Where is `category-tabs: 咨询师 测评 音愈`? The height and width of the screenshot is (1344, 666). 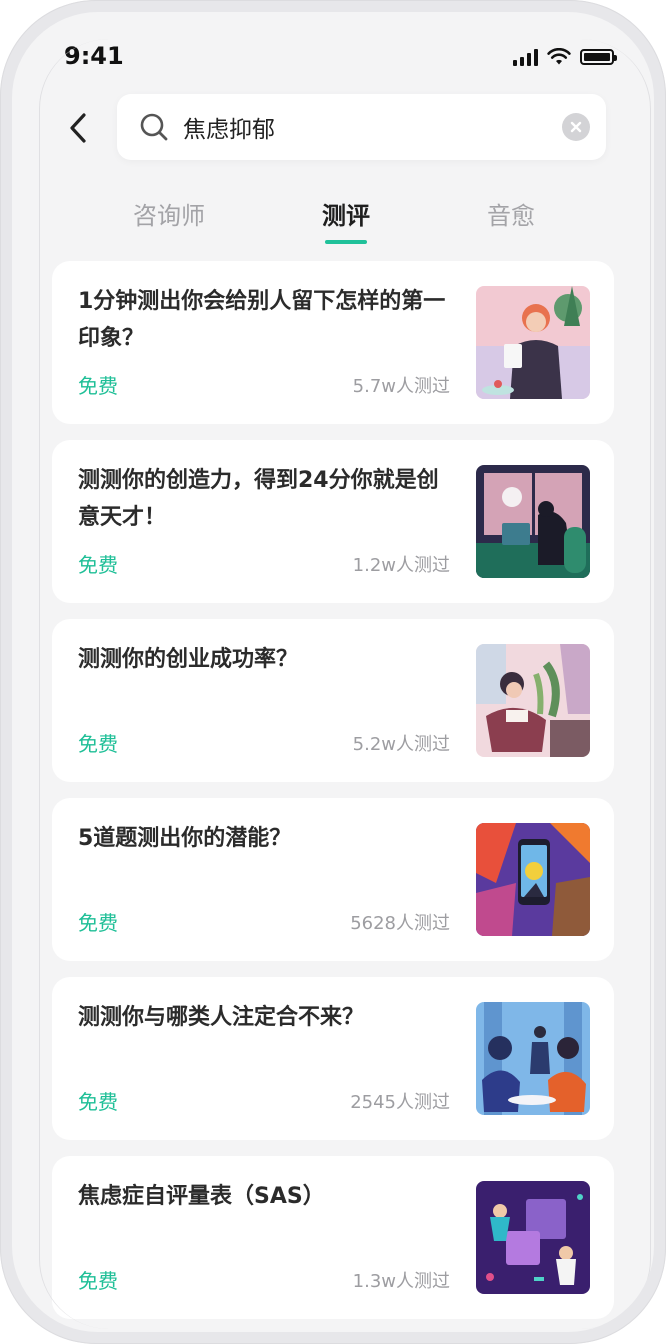
category-tabs: 咨询师 测评 音愈 is located at coordinates (333, 221).